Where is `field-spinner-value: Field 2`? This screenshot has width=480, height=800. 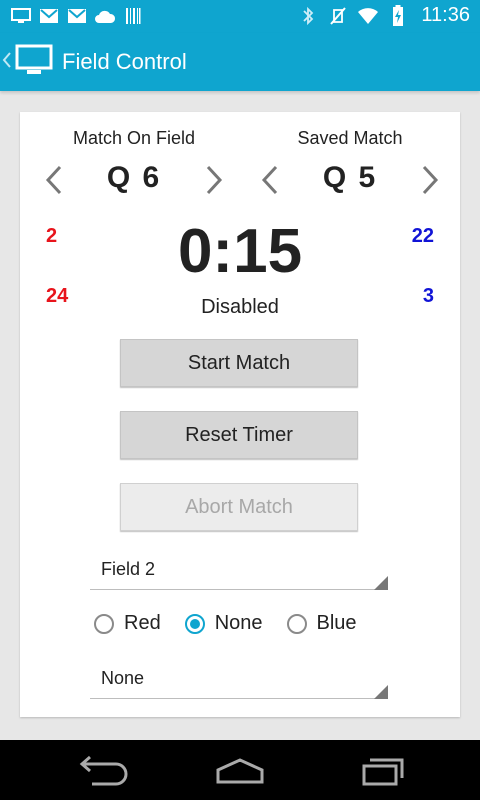 field-spinner-value: Field 2 is located at coordinates (128, 569).